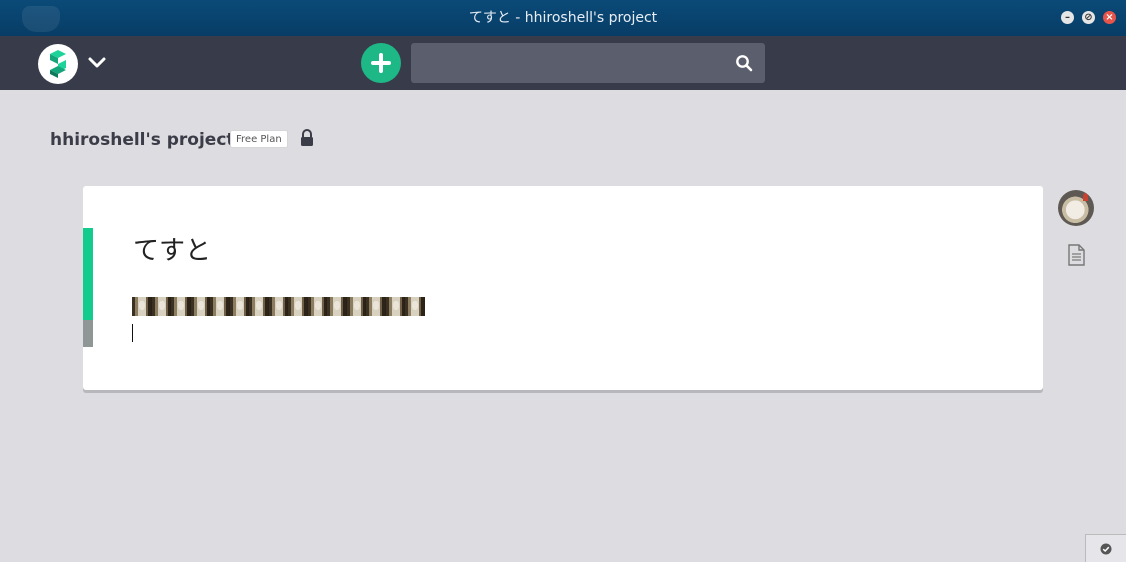  What do you see at coordinates (88, 333) in the screenshot?
I see `note-status-bar-secondary` at bounding box center [88, 333].